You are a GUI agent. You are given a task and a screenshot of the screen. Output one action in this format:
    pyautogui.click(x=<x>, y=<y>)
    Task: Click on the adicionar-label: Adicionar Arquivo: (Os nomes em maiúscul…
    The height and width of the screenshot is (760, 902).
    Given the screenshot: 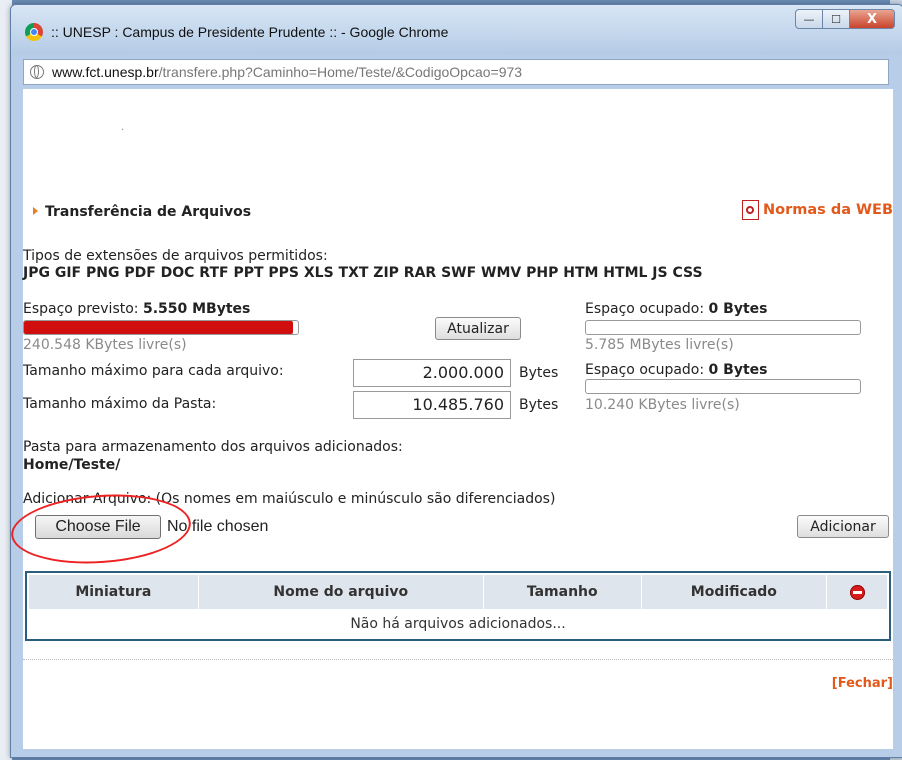 What is the action you would take?
    pyautogui.click(x=289, y=499)
    